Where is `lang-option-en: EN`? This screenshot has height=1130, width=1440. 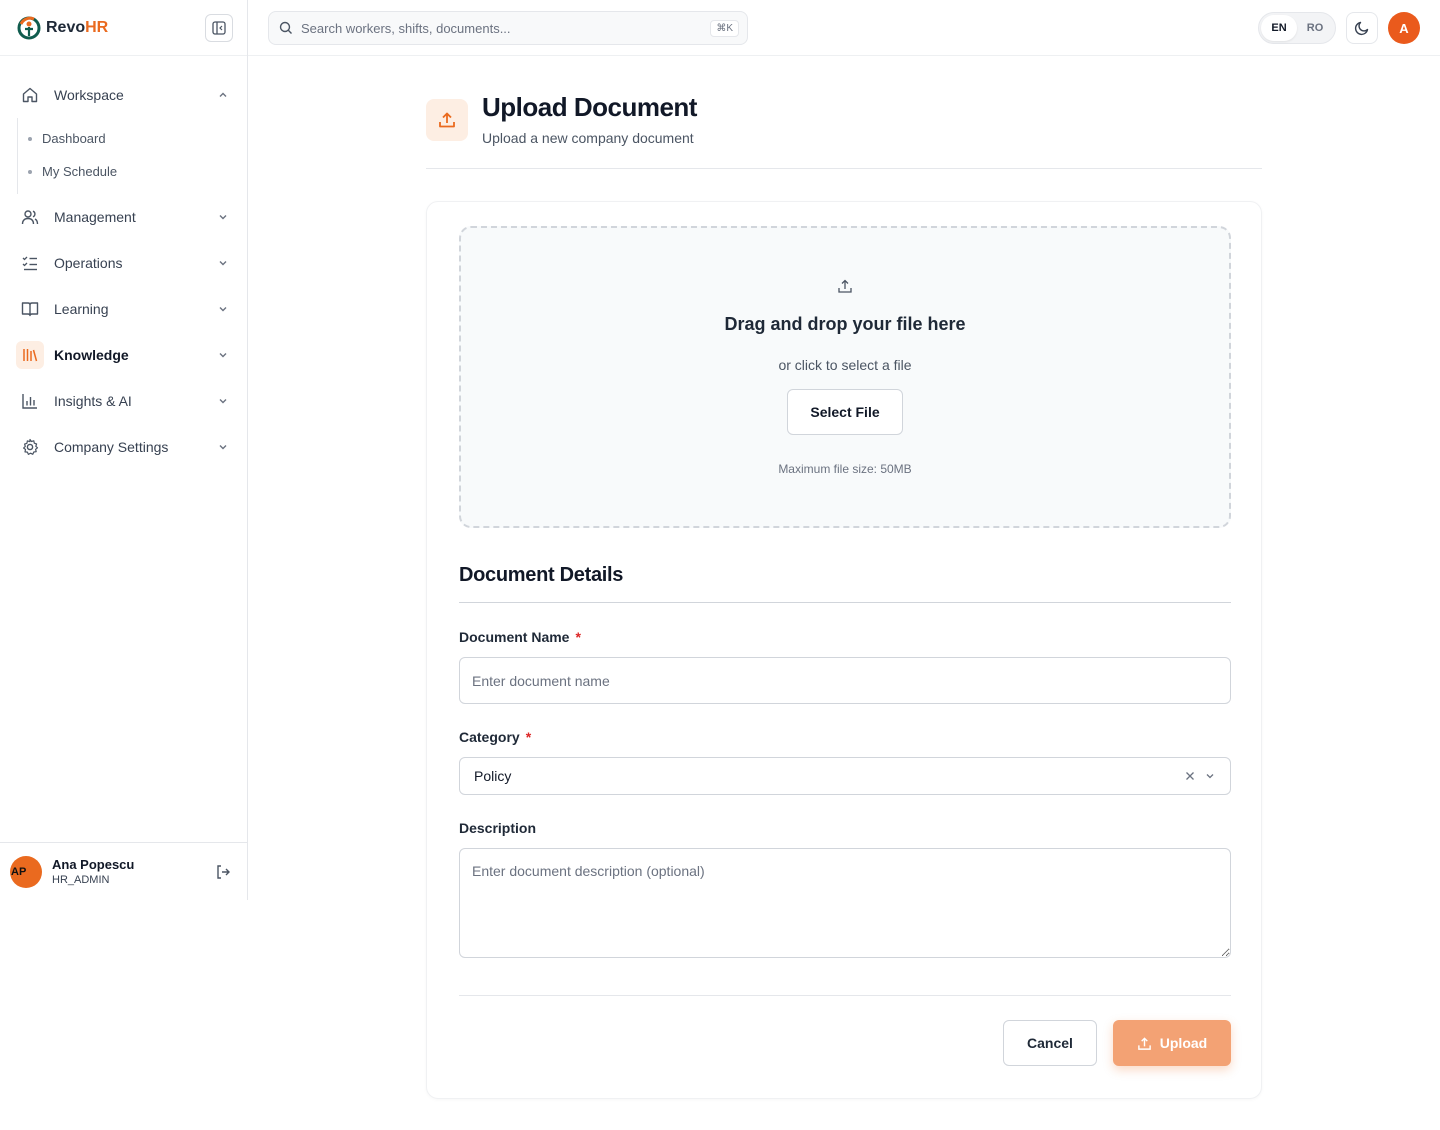 lang-option-en: EN is located at coordinates (1279, 28).